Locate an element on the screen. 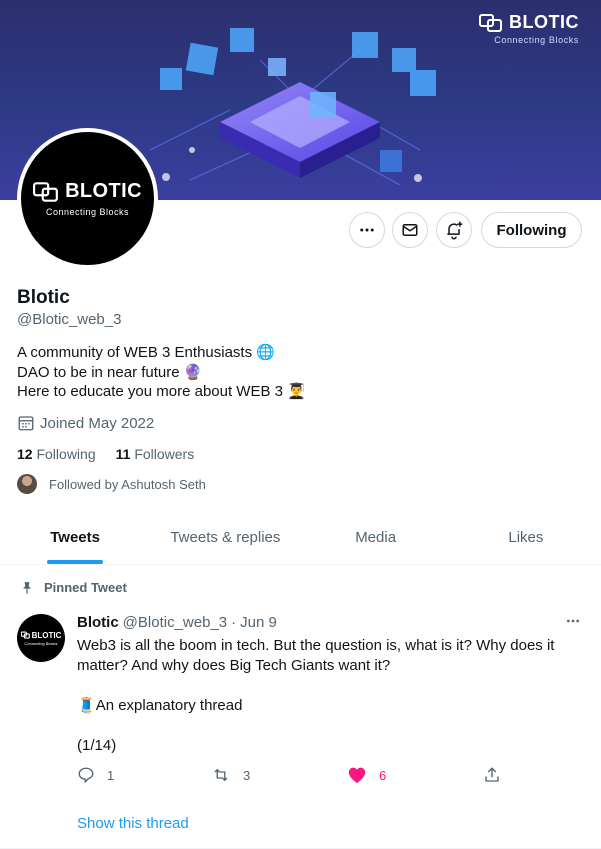  reply-count: 1 is located at coordinates (111, 775).